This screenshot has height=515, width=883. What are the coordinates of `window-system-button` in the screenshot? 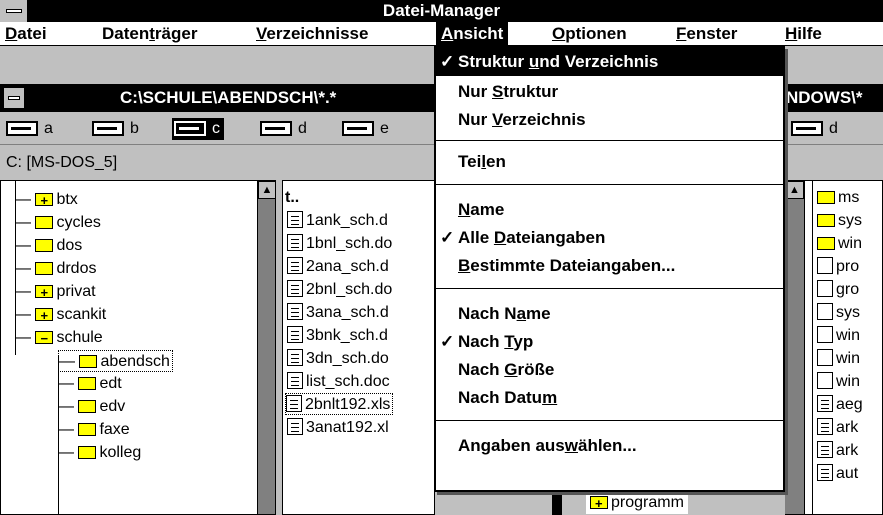 It's located at (14, 98).